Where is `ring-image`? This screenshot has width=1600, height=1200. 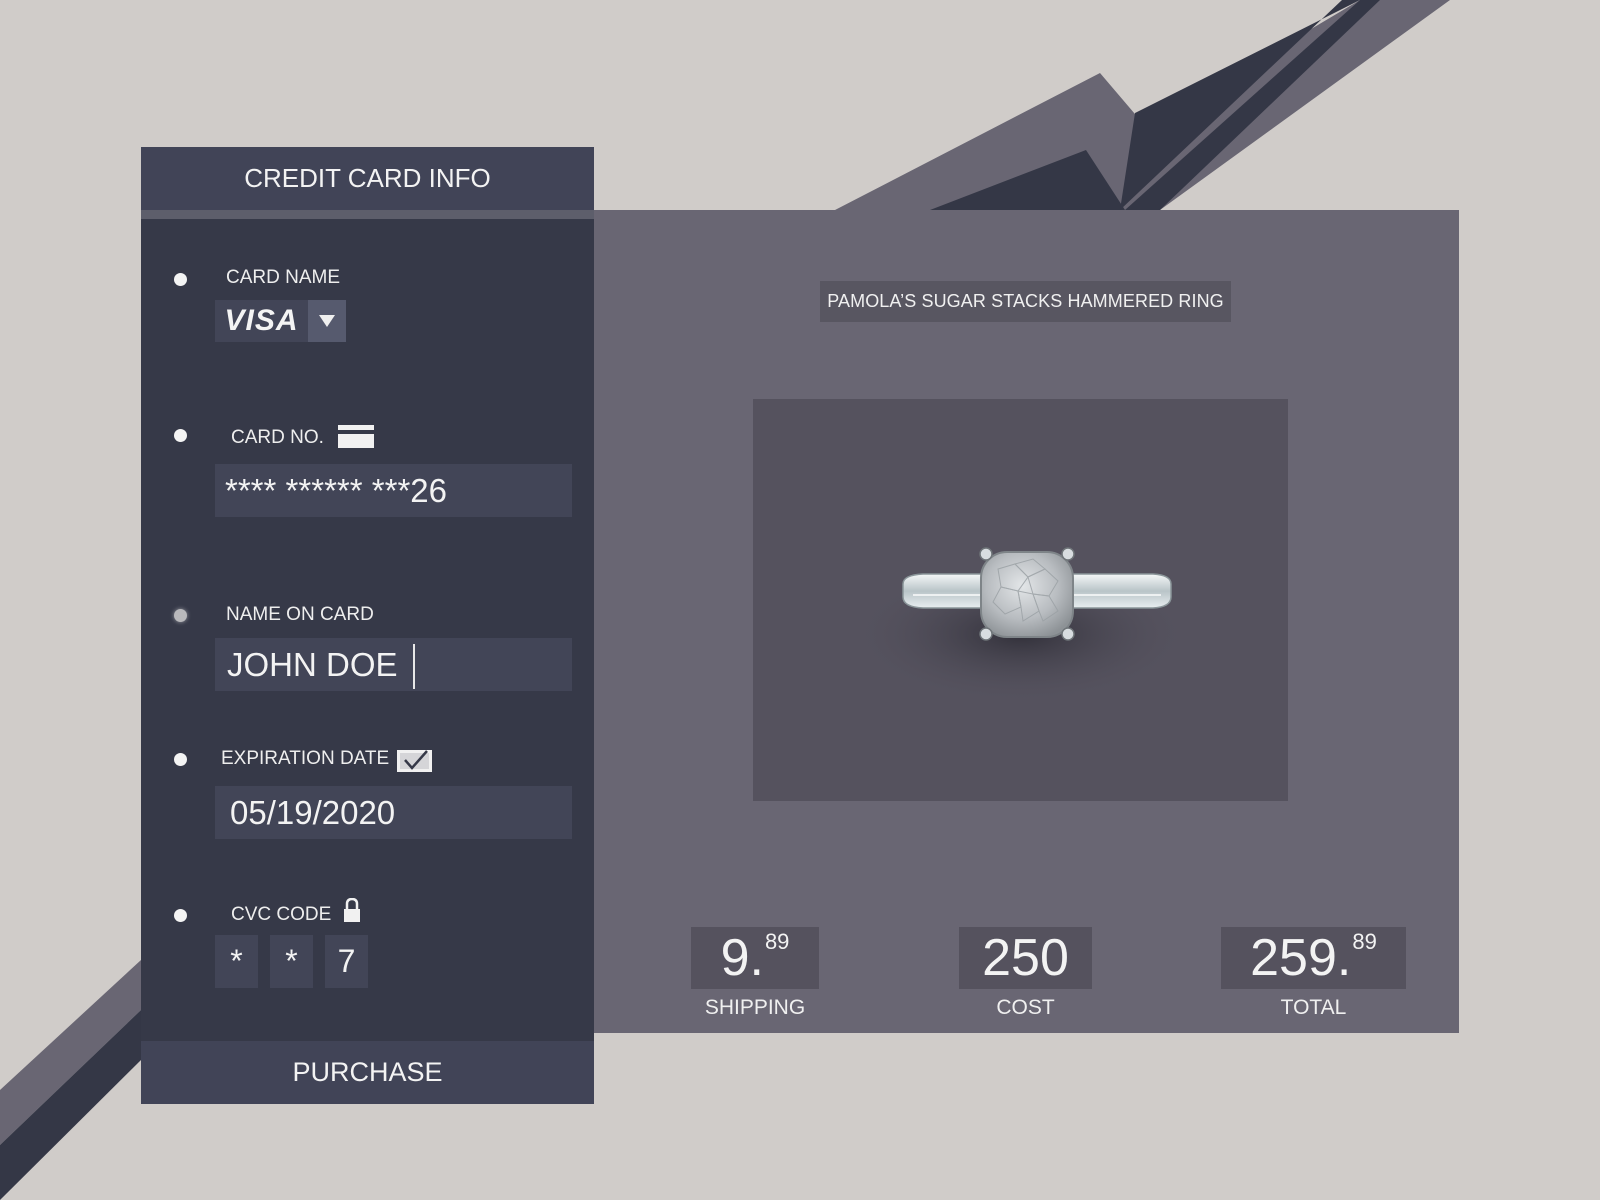 ring-image is located at coordinates (1021, 625).